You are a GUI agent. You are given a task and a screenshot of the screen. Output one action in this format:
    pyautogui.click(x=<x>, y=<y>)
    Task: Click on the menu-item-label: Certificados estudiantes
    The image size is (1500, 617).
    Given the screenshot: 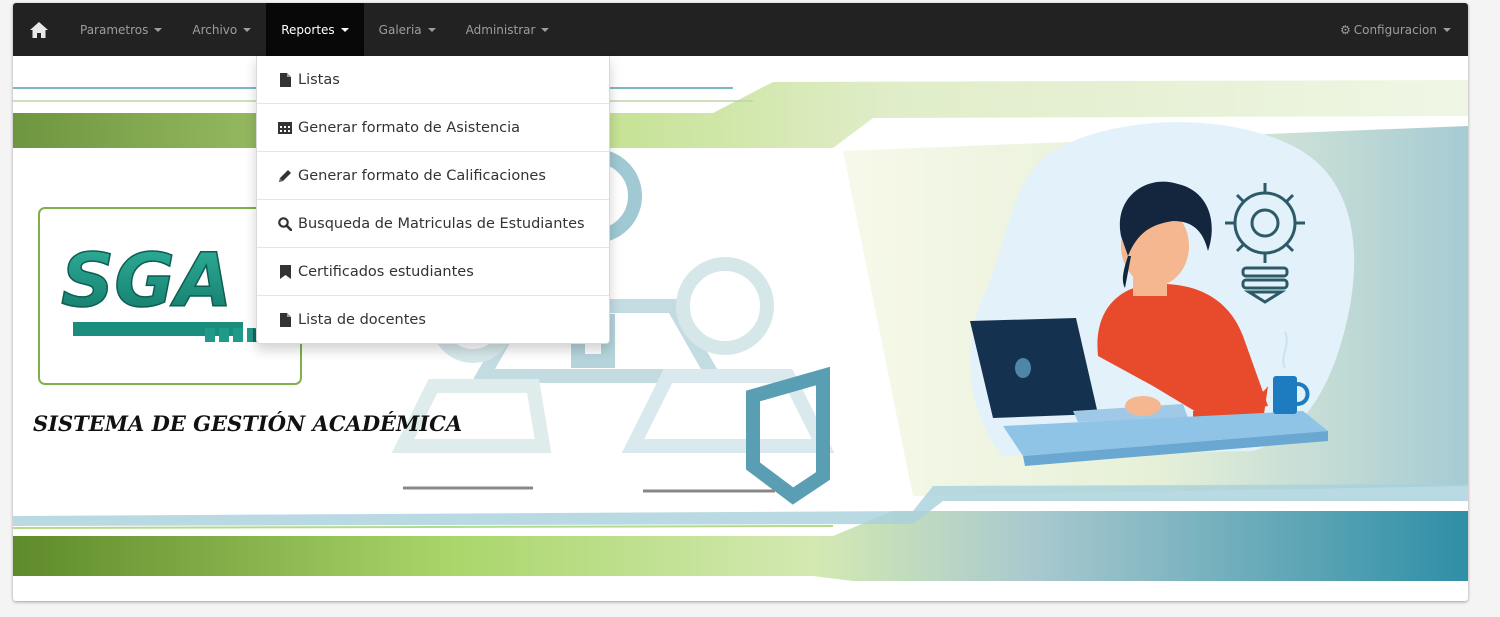 What is the action you would take?
    pyautogui.click(x=386, y=271)
    